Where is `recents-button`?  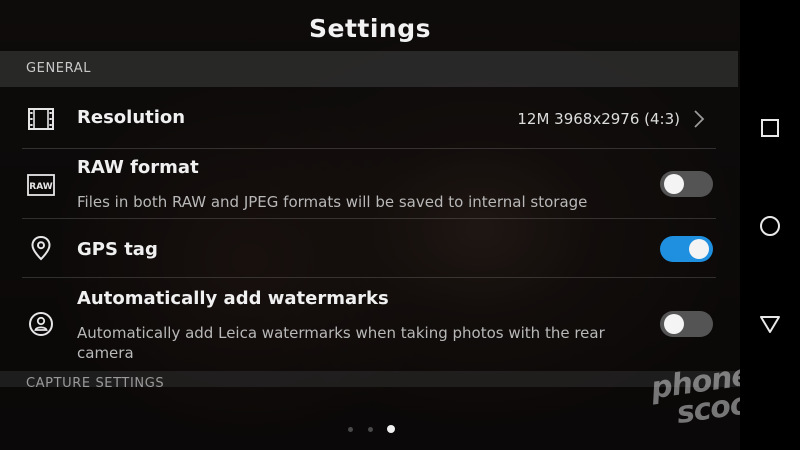 recents-button is located at coordinates (770, 128).